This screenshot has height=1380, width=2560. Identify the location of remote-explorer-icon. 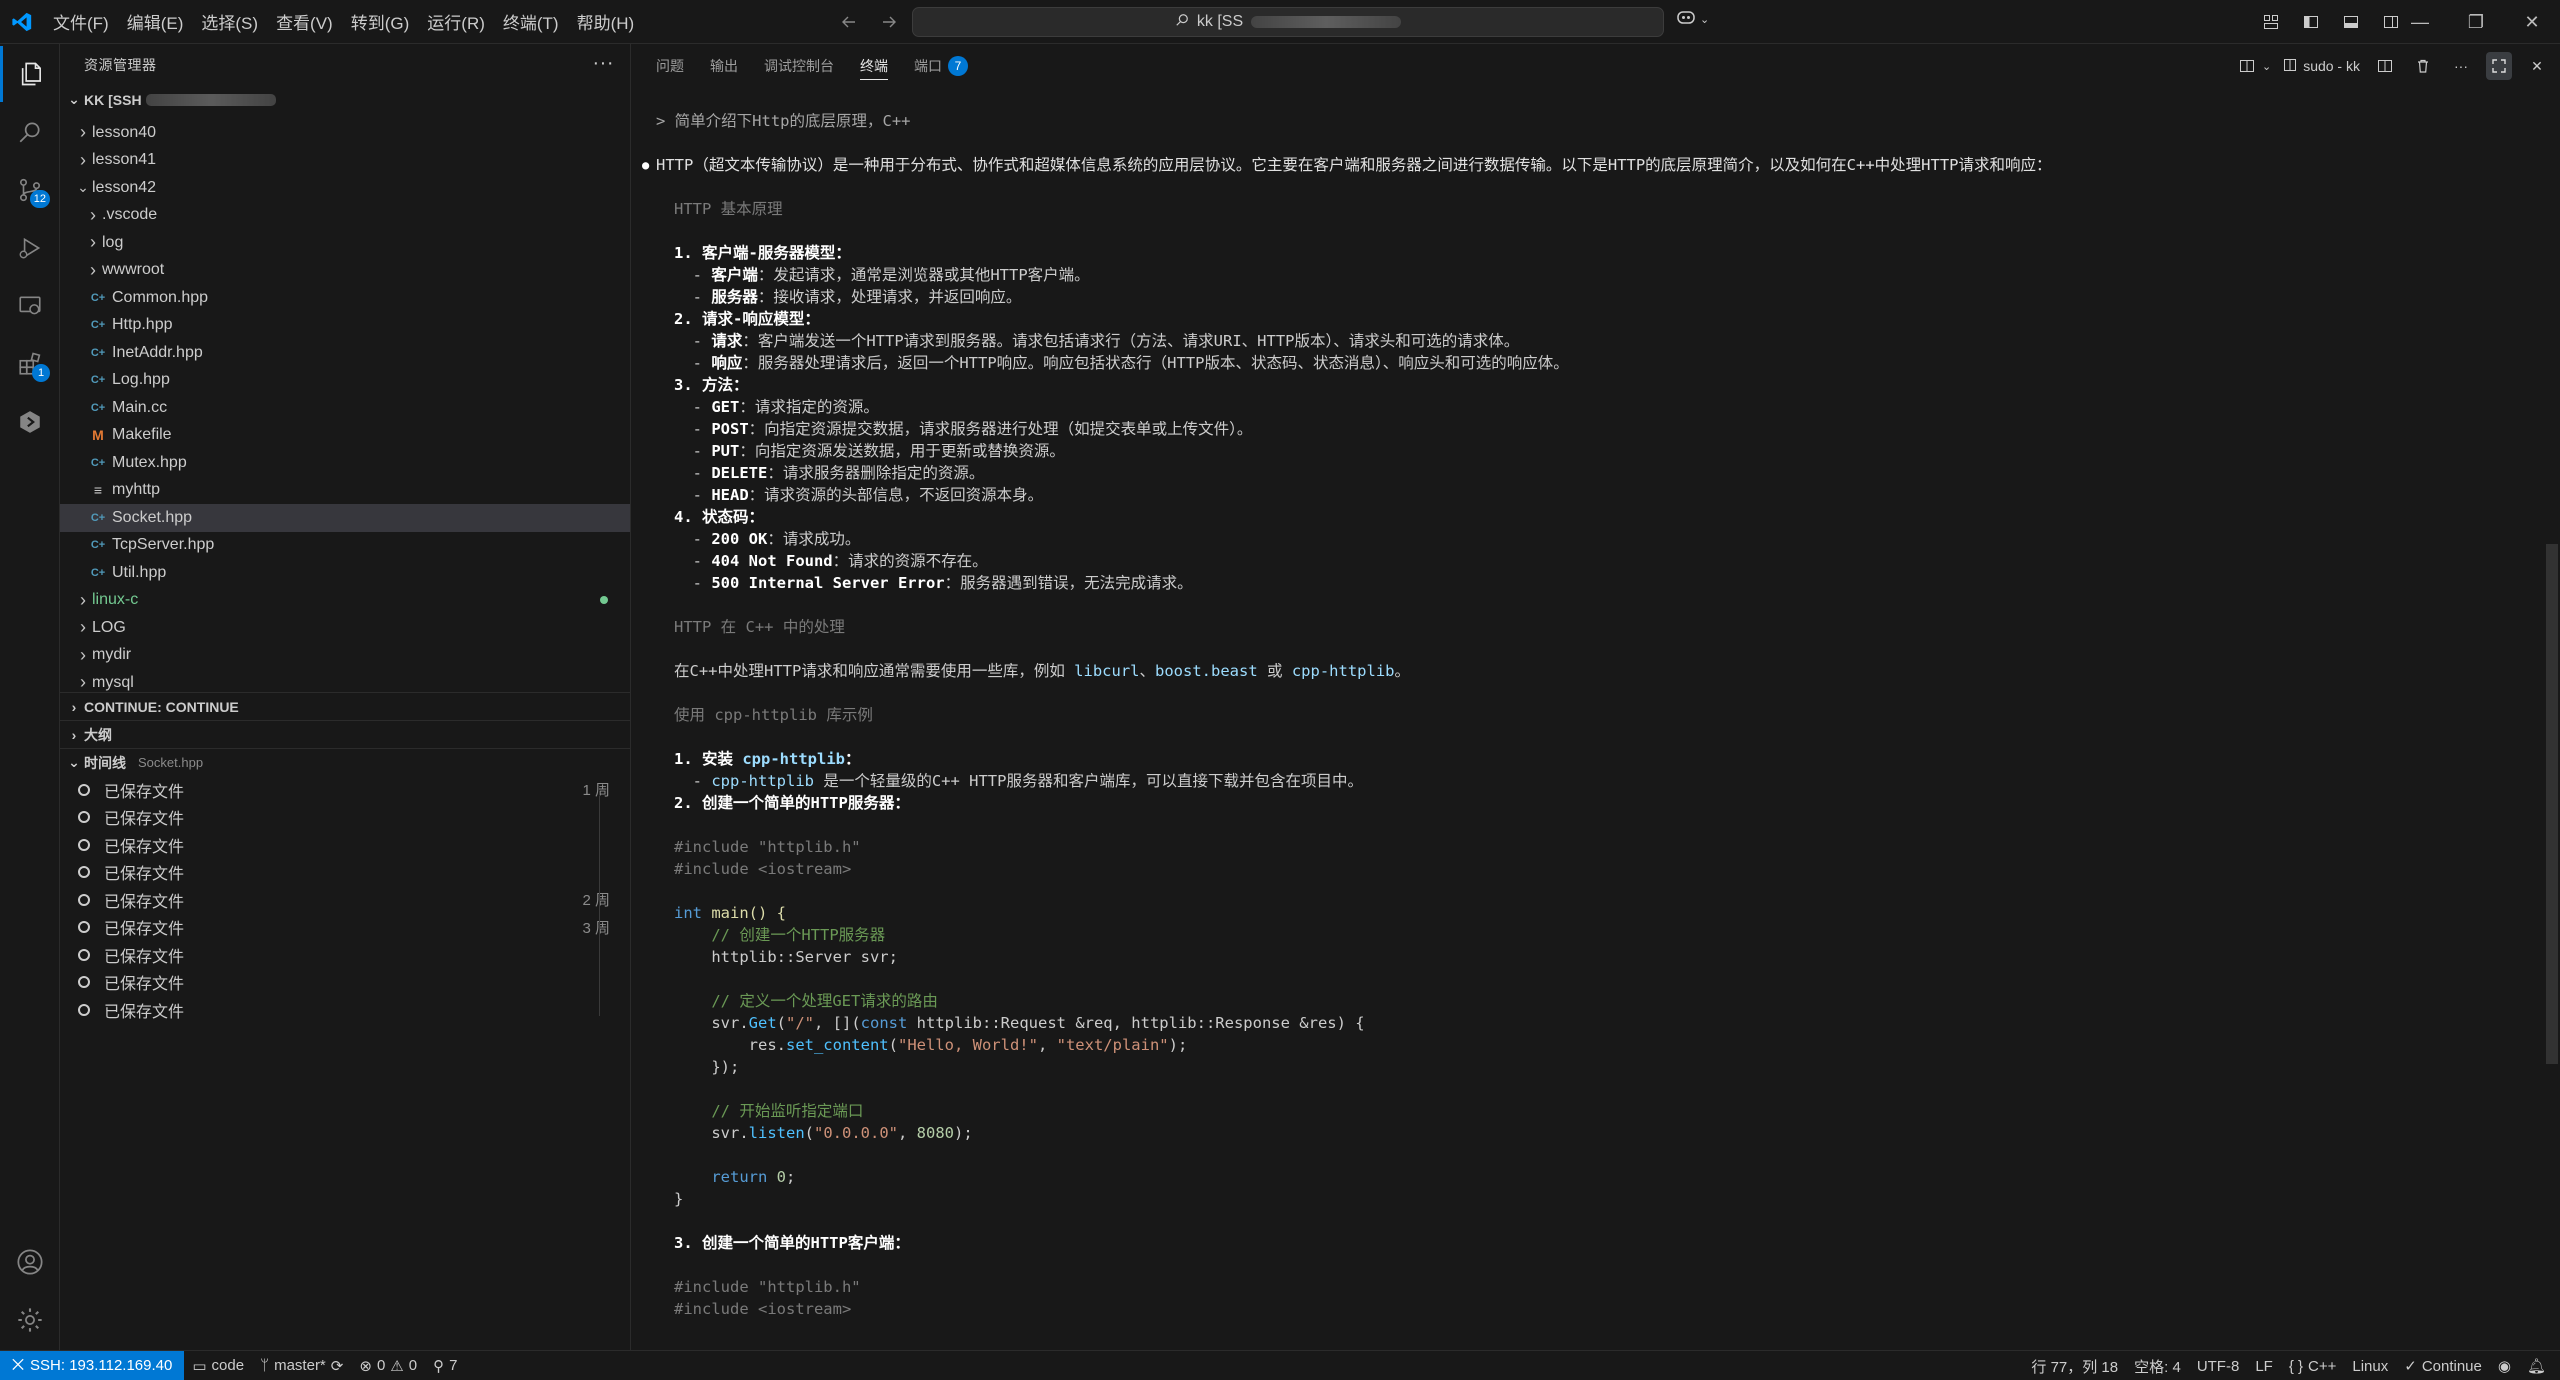
(30, 306).